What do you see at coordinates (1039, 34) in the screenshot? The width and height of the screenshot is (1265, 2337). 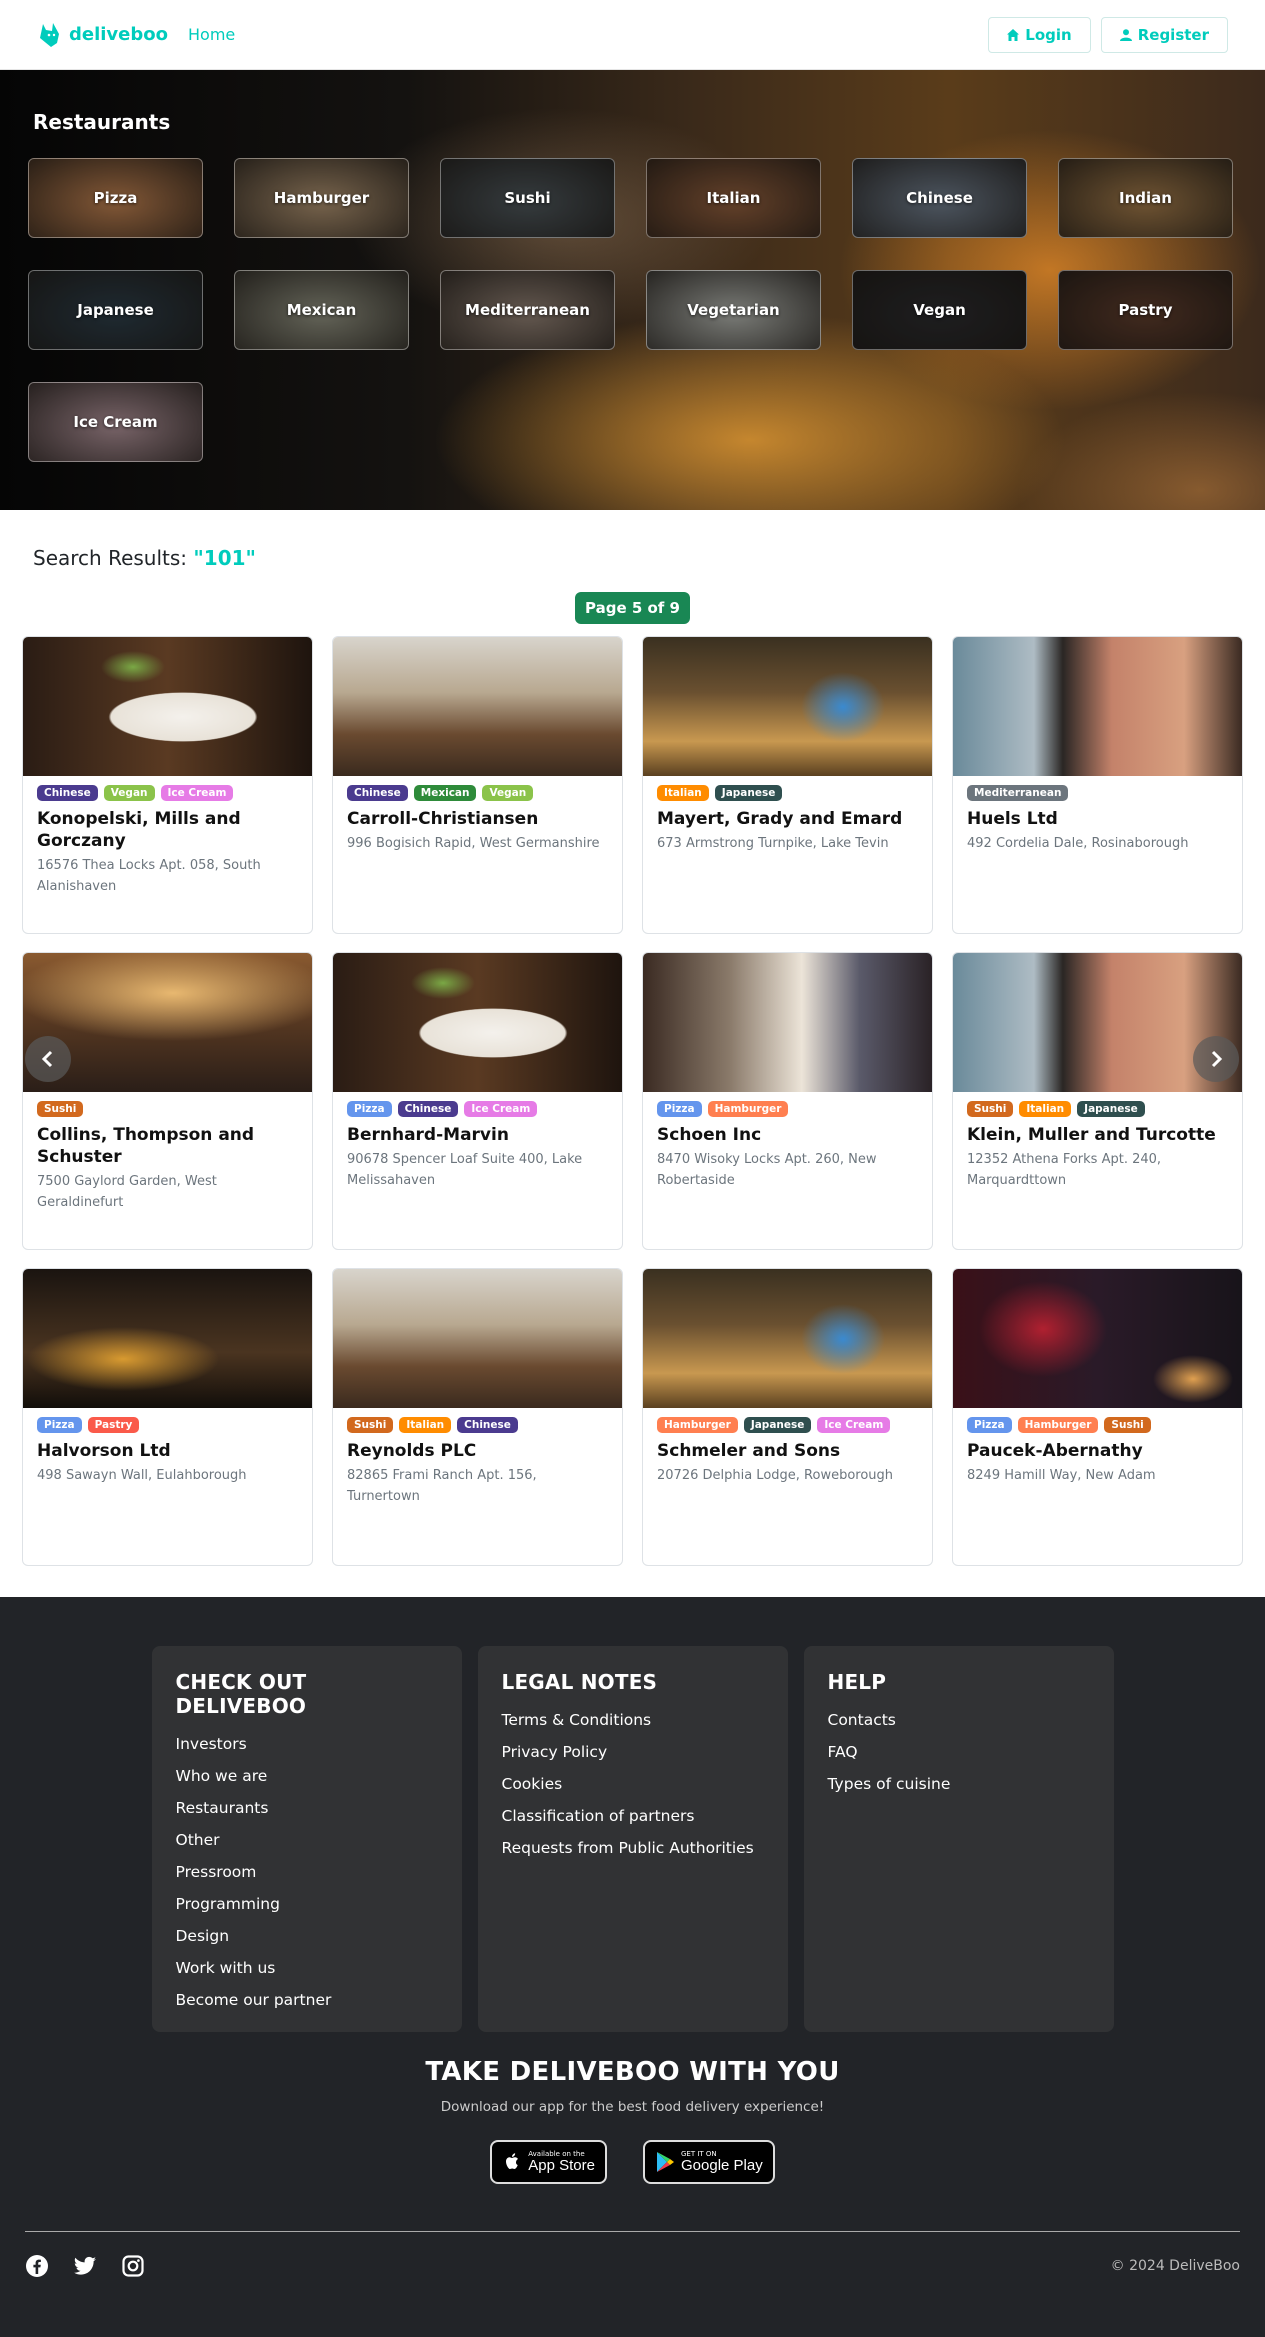 I see `login-button: Login` at bounding box center [1039, 34].